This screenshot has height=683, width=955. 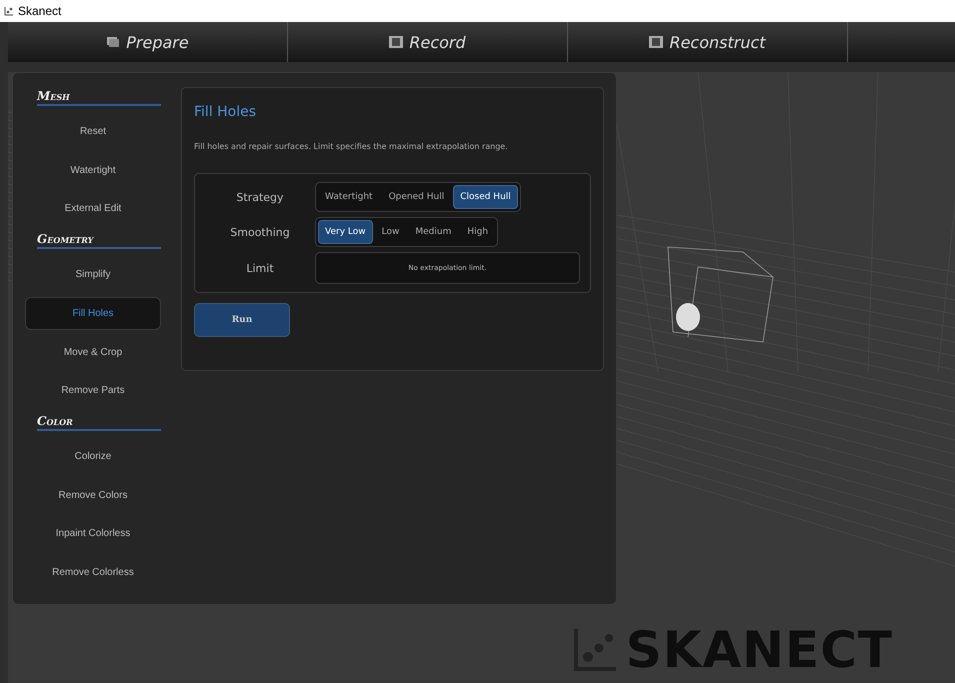 What do you see at coordinates (260, 268) in the screenshot?
I see `setting-label: Limit` at bounding box center [260, 268].